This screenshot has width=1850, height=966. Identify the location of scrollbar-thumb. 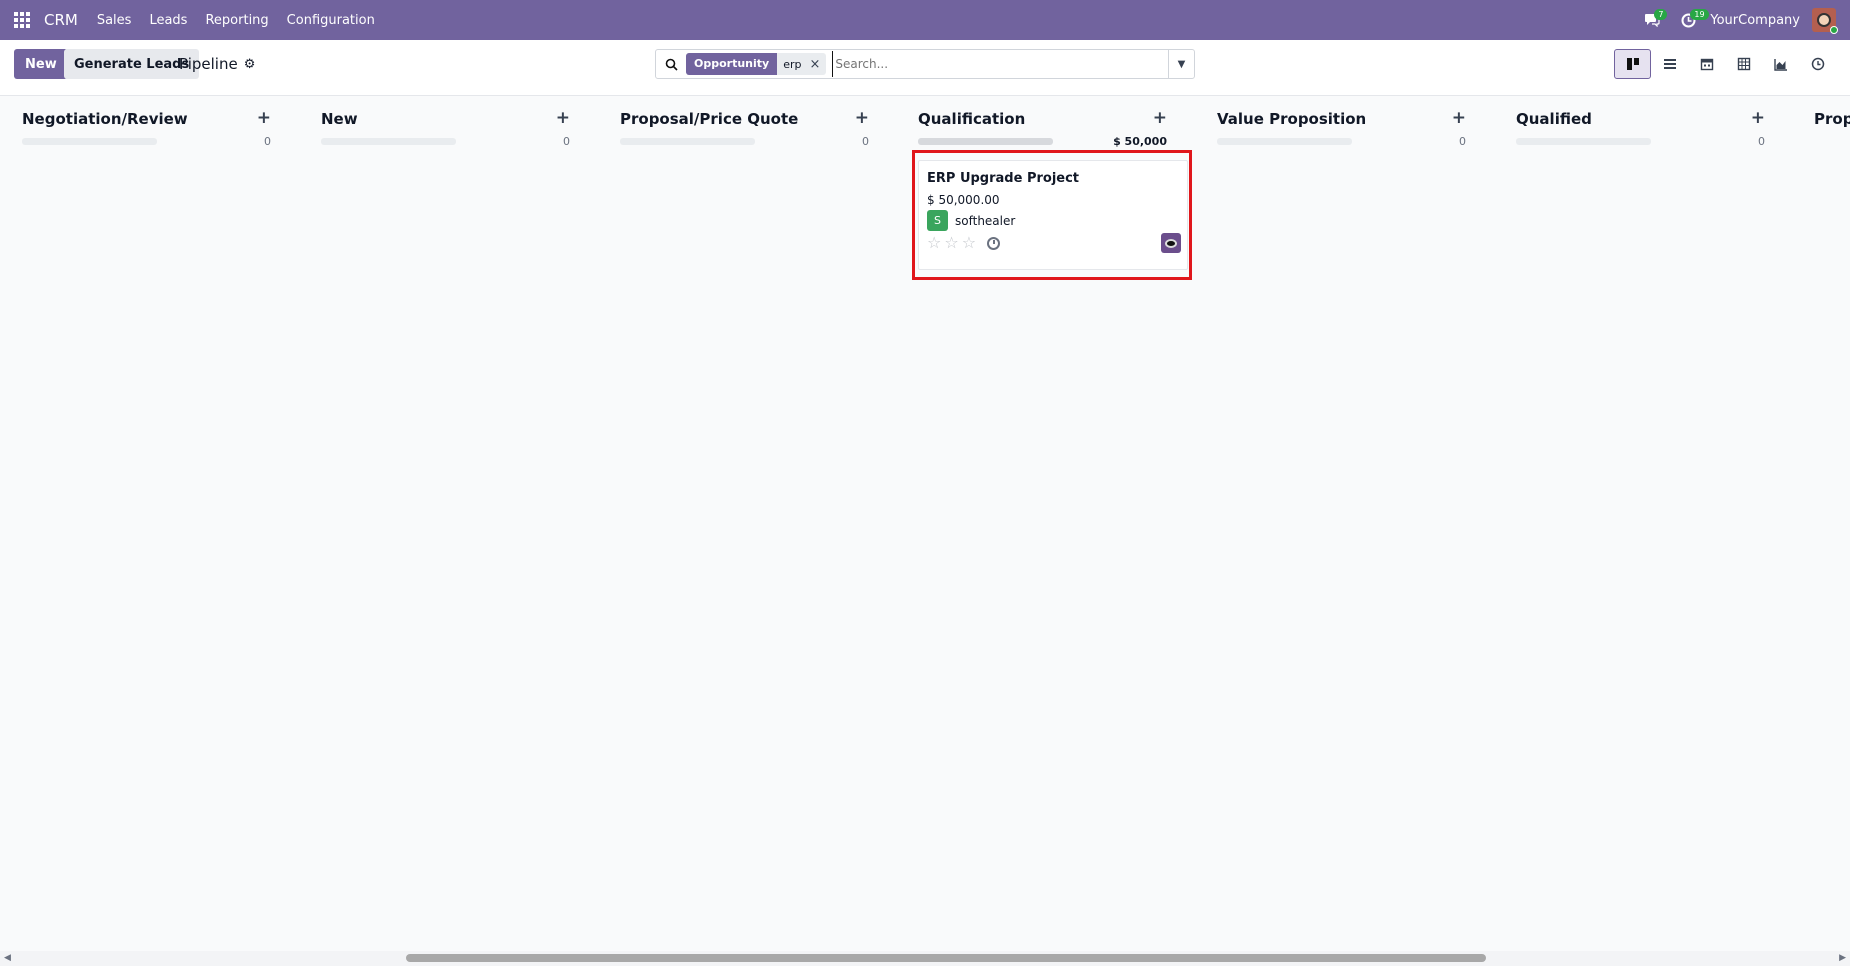
(946, 958).